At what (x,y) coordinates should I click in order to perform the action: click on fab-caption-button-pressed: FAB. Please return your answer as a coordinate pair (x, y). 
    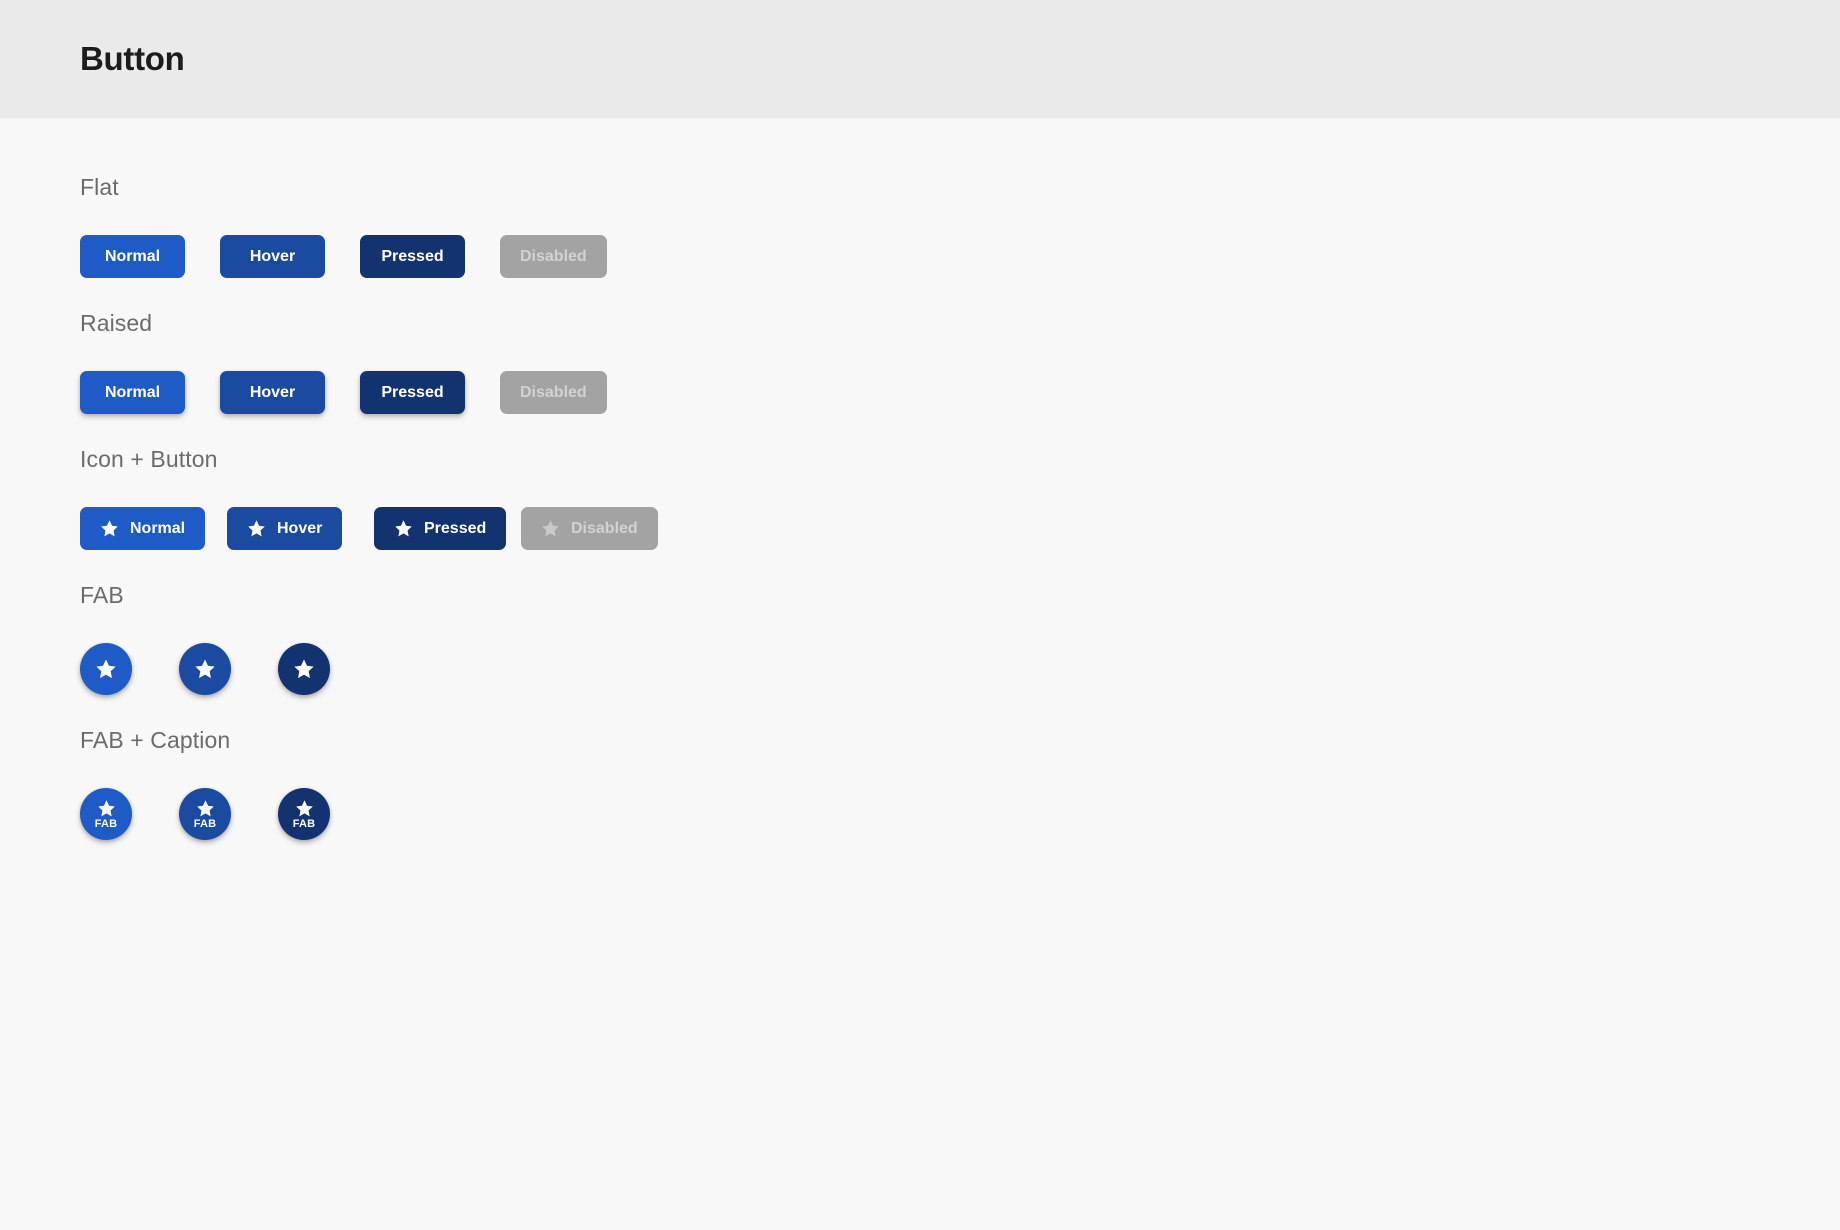
    Looking at the image, I should click on (304, 814).